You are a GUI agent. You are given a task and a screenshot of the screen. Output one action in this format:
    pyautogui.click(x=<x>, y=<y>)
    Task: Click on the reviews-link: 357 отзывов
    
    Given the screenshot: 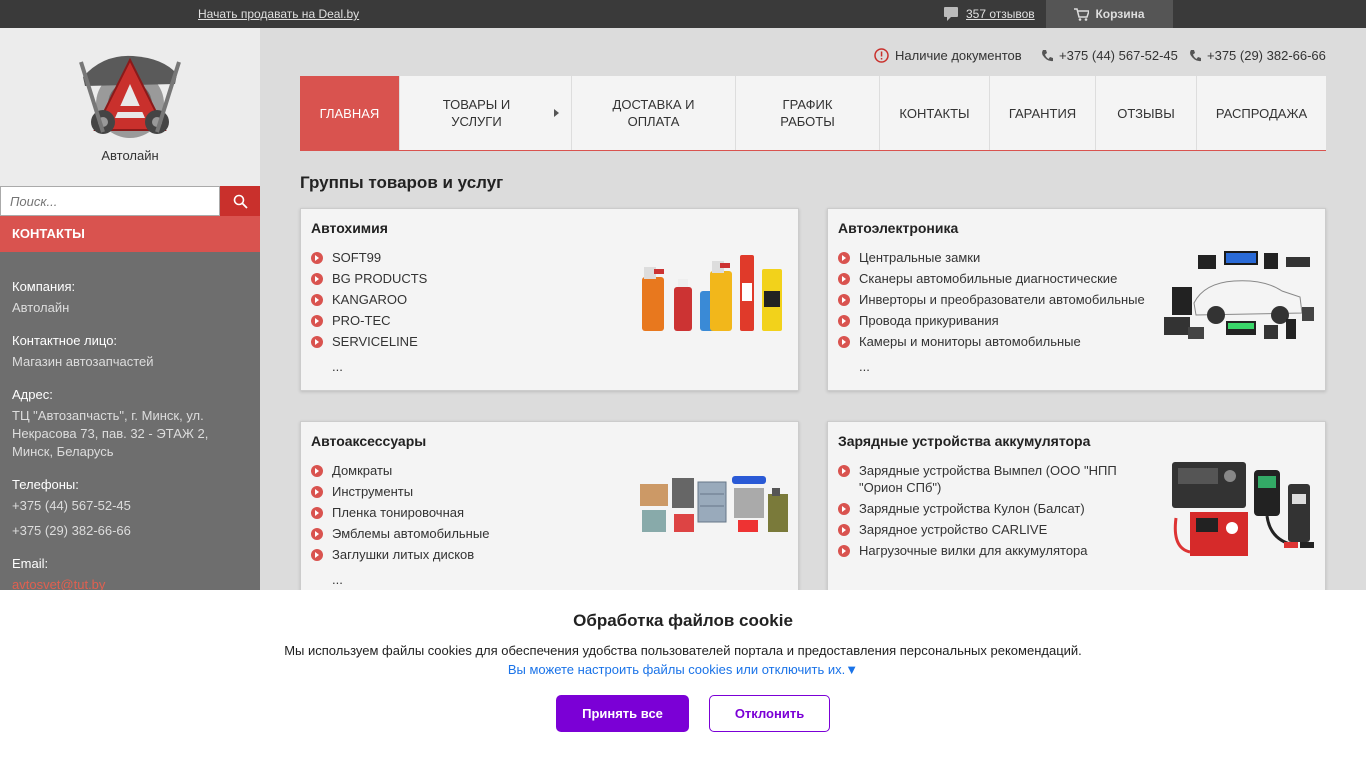 What is the action you would take?
    pyautogui.click(x=989, y=14)
    